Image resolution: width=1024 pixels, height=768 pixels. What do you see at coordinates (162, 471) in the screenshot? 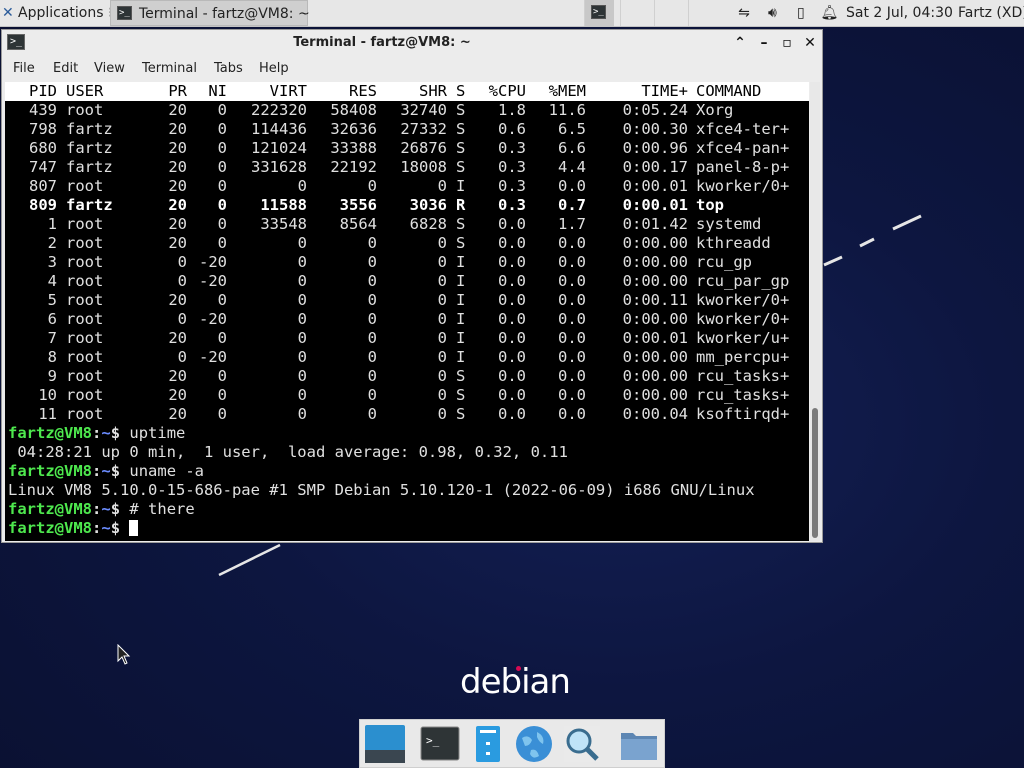
I see `command-text: uname -a` at bounding box center [162, 471].